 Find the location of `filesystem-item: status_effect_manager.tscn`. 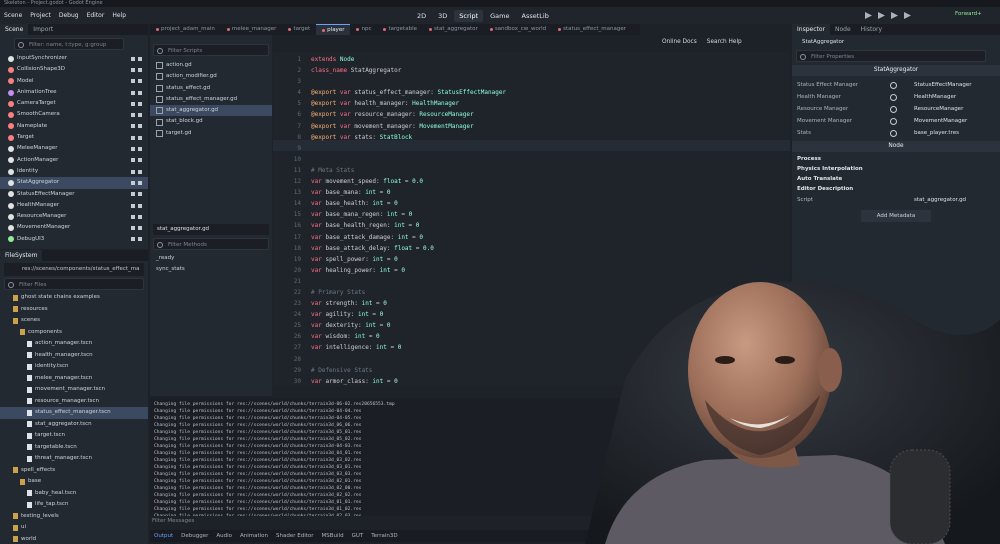

filesystem-item: status_effect_manager.tscn is located at coordinates (74, 413).